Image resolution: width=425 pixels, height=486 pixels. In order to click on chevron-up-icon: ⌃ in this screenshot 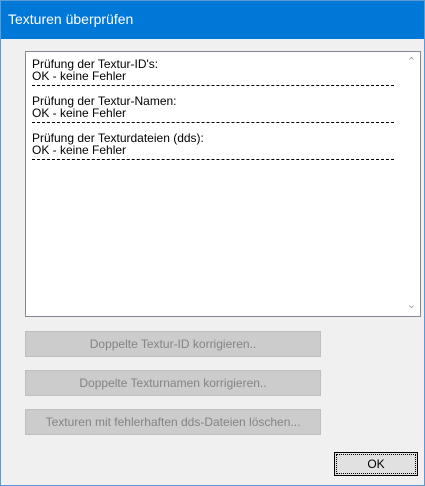, I will do `click(411, 62)`.